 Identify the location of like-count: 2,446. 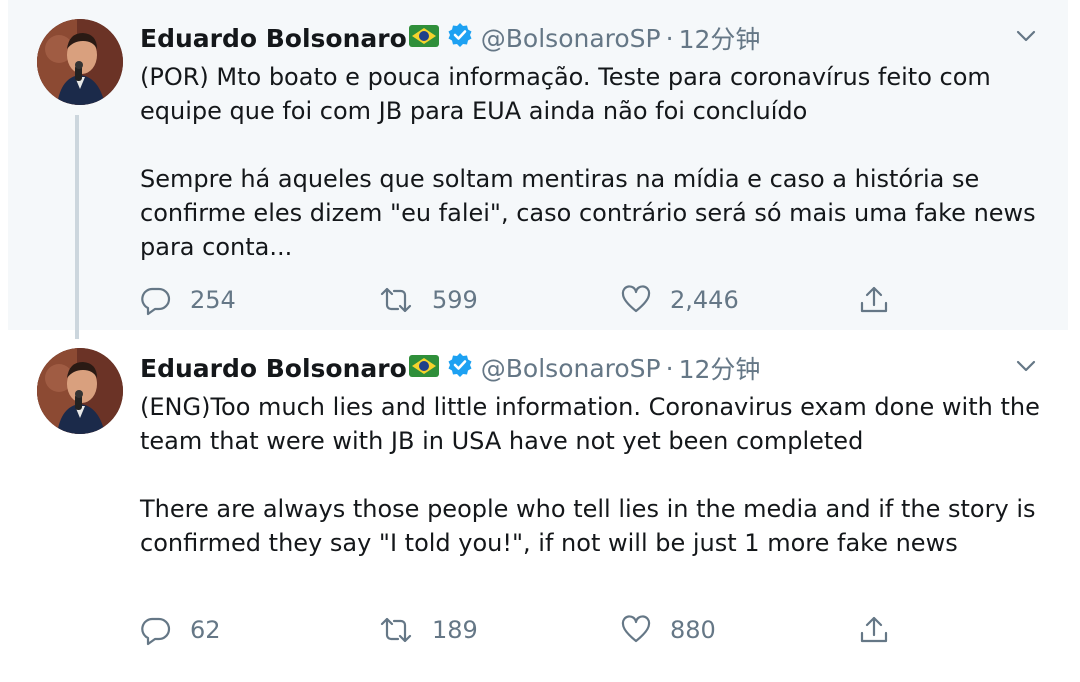
(704, 300).